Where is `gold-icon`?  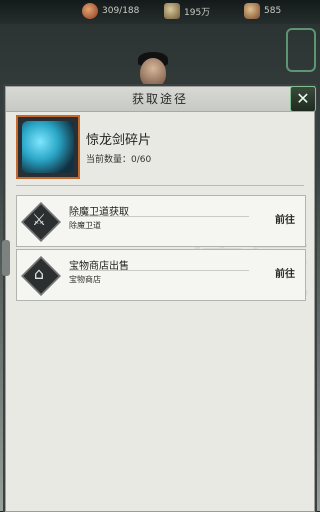
gold-icon is located at coordinates (252, 11).